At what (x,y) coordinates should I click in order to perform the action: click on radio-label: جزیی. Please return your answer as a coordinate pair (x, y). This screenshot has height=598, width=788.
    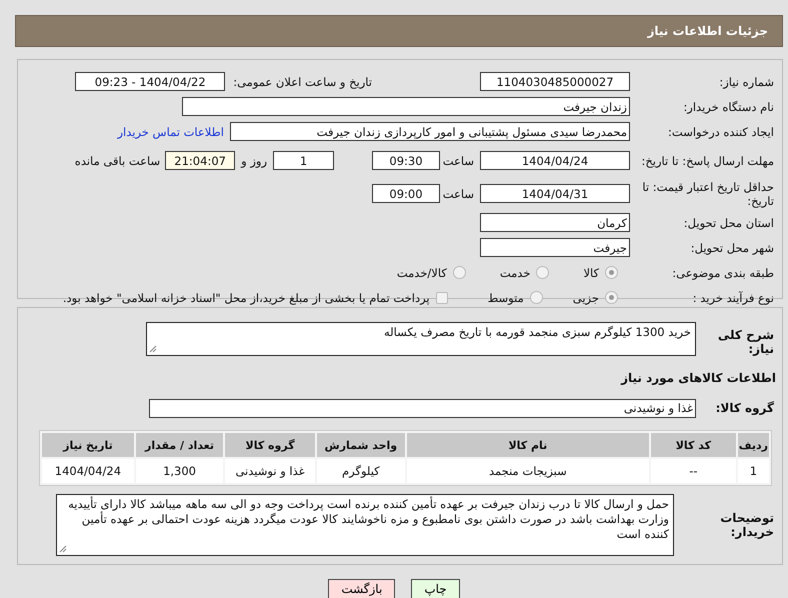
    Looking at the image, I should click on (585, 297).